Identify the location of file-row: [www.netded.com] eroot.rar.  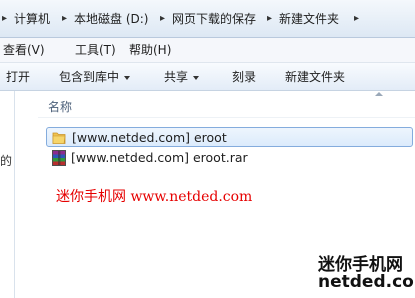
(229, 158).